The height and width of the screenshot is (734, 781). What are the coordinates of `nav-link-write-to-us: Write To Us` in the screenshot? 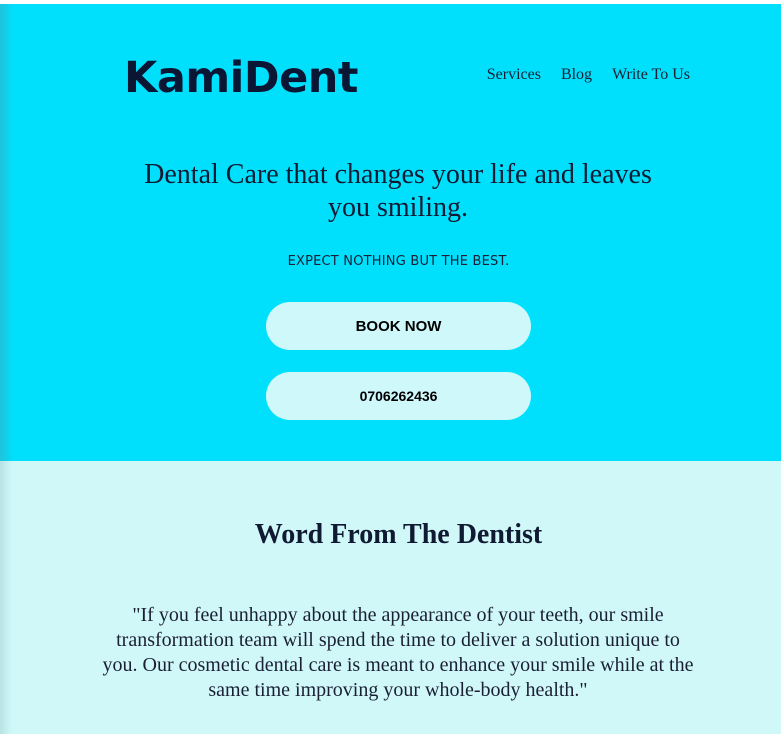 It's located at (651, 75).